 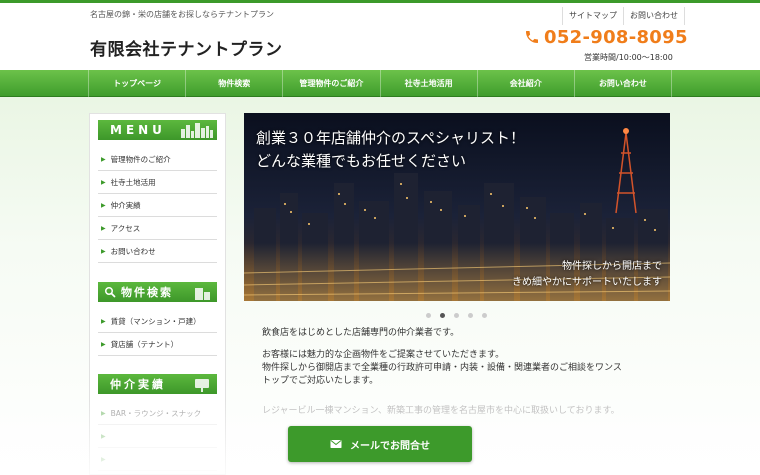 What do you see at coordinates (441, 411) in the screenshot?
I see `intro-faded-text: レジャービル一棟マンション、新築工事の管理を名古屋市を中心に取扱いしております。` at bounding box center [441, 411].